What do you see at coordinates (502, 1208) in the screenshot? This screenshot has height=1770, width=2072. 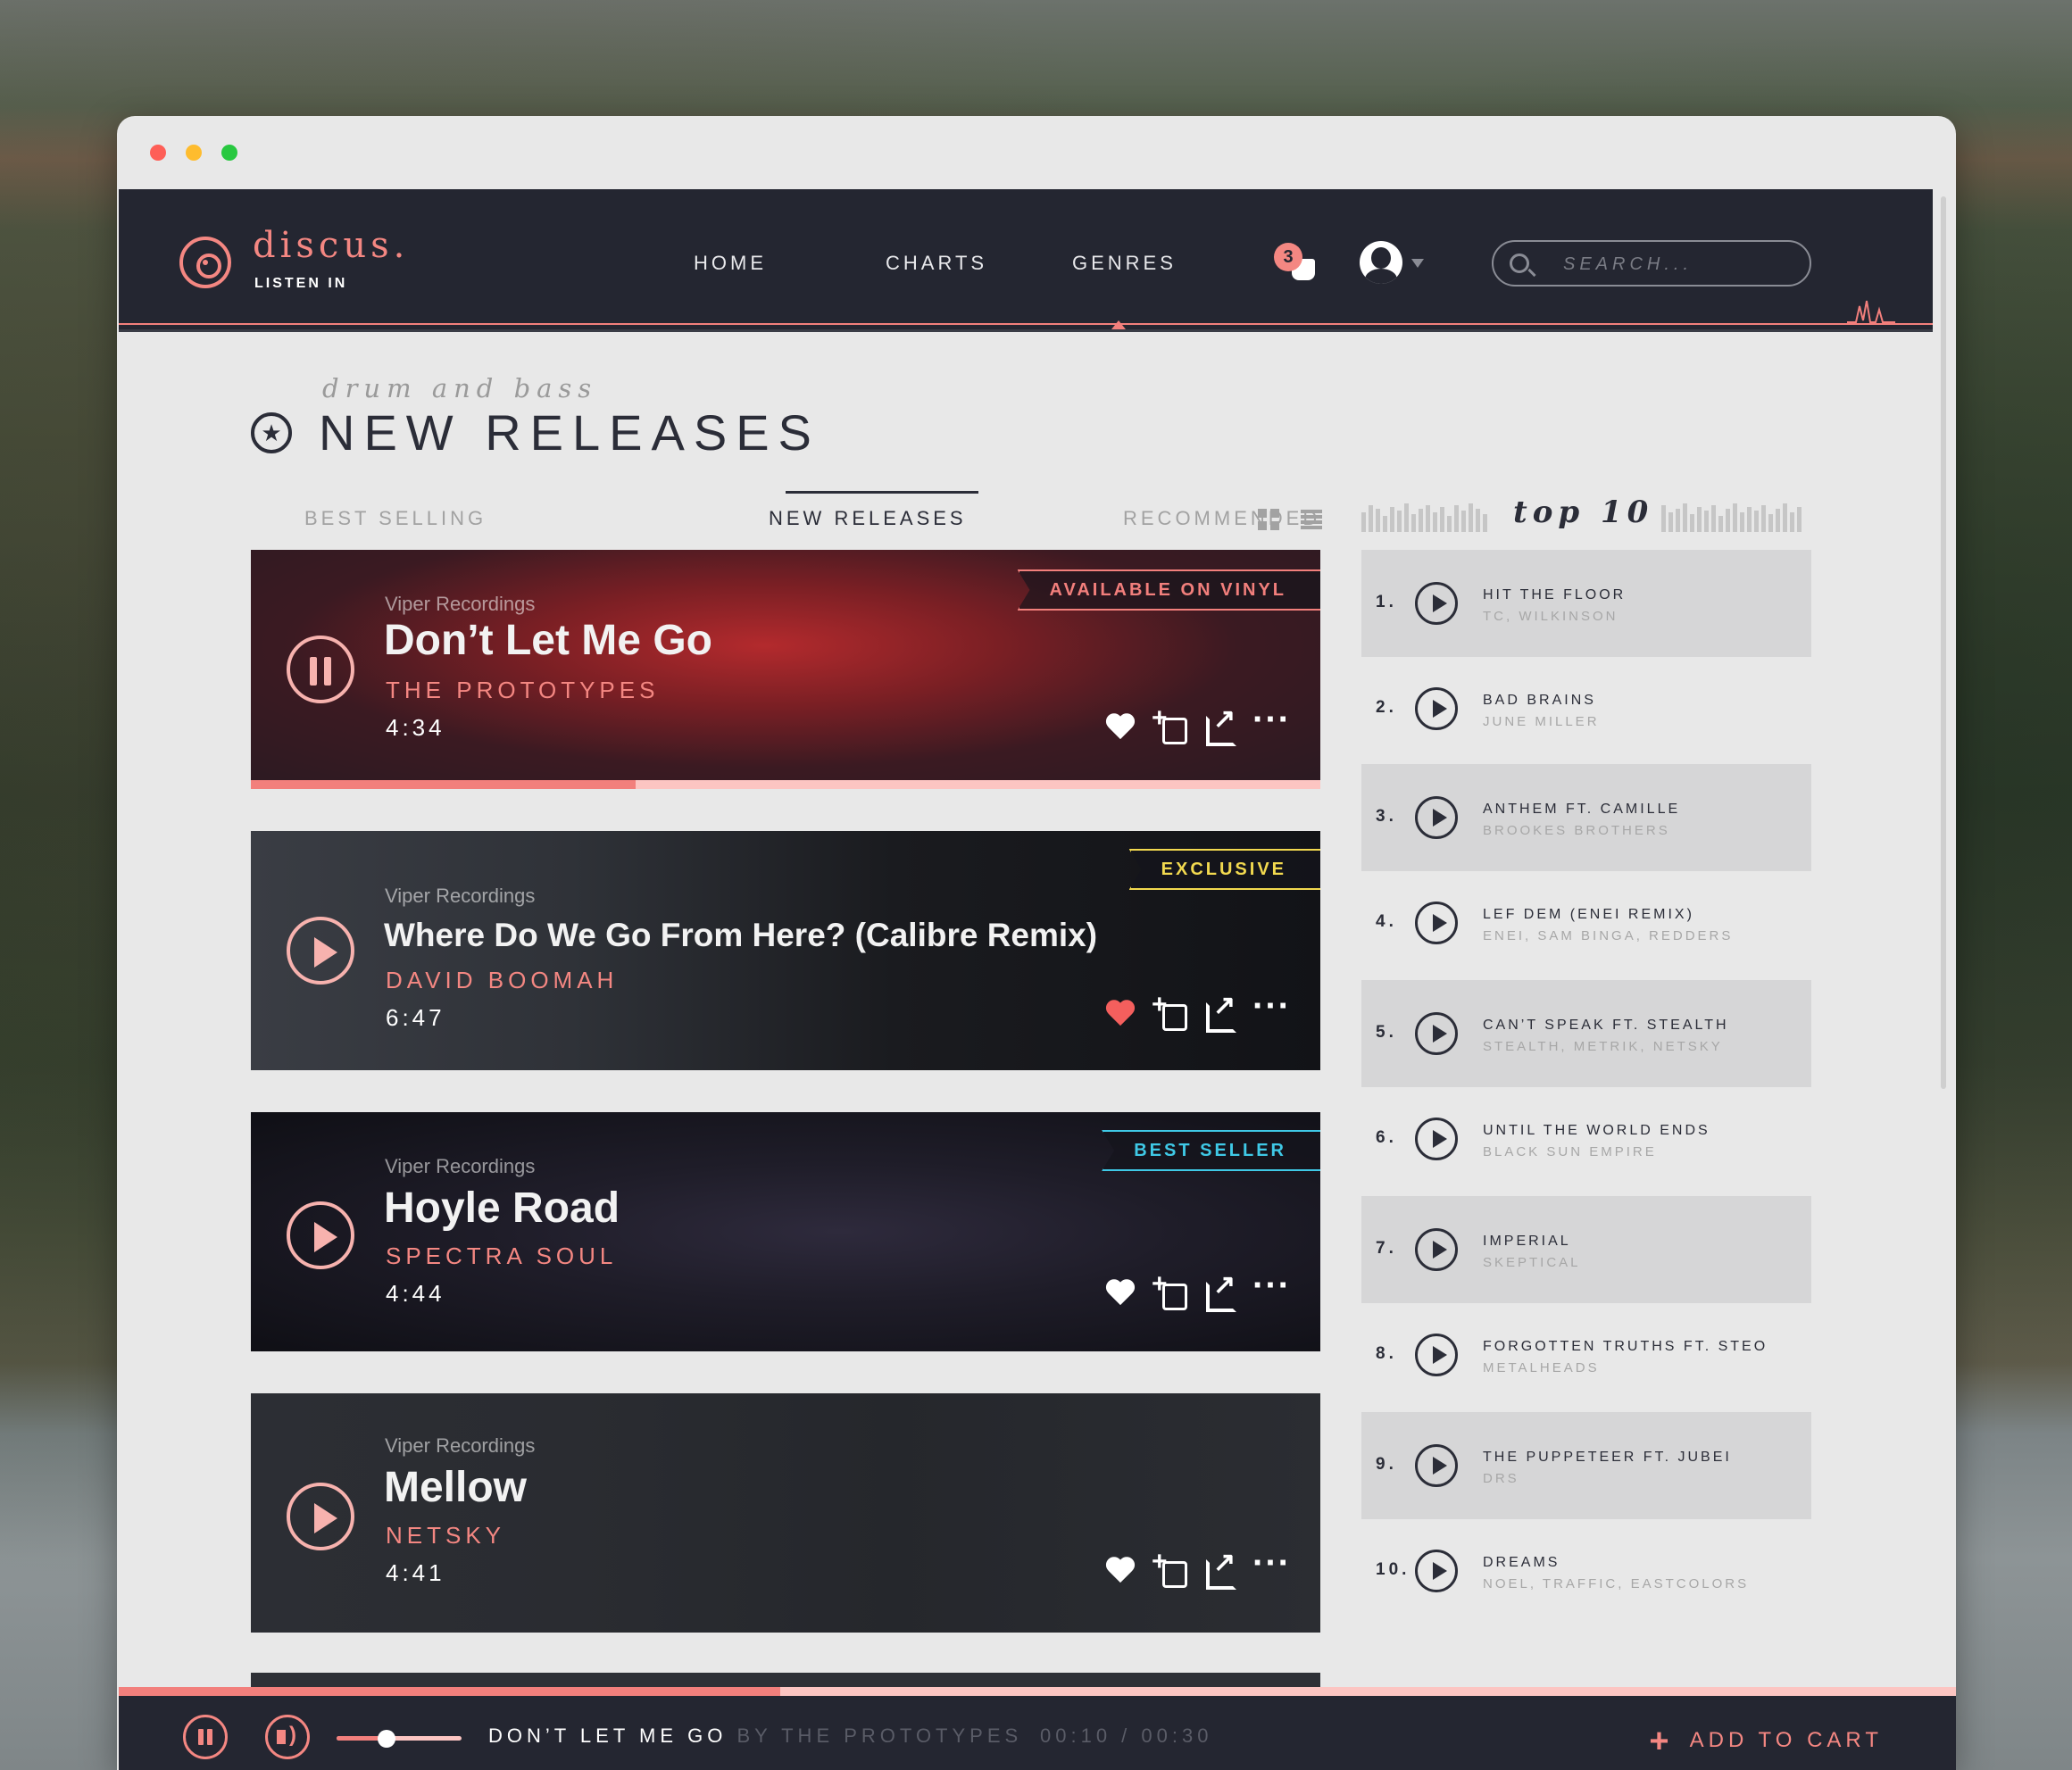 I see `song-title: Hoyle Road` at bounding box center [502, 1208].